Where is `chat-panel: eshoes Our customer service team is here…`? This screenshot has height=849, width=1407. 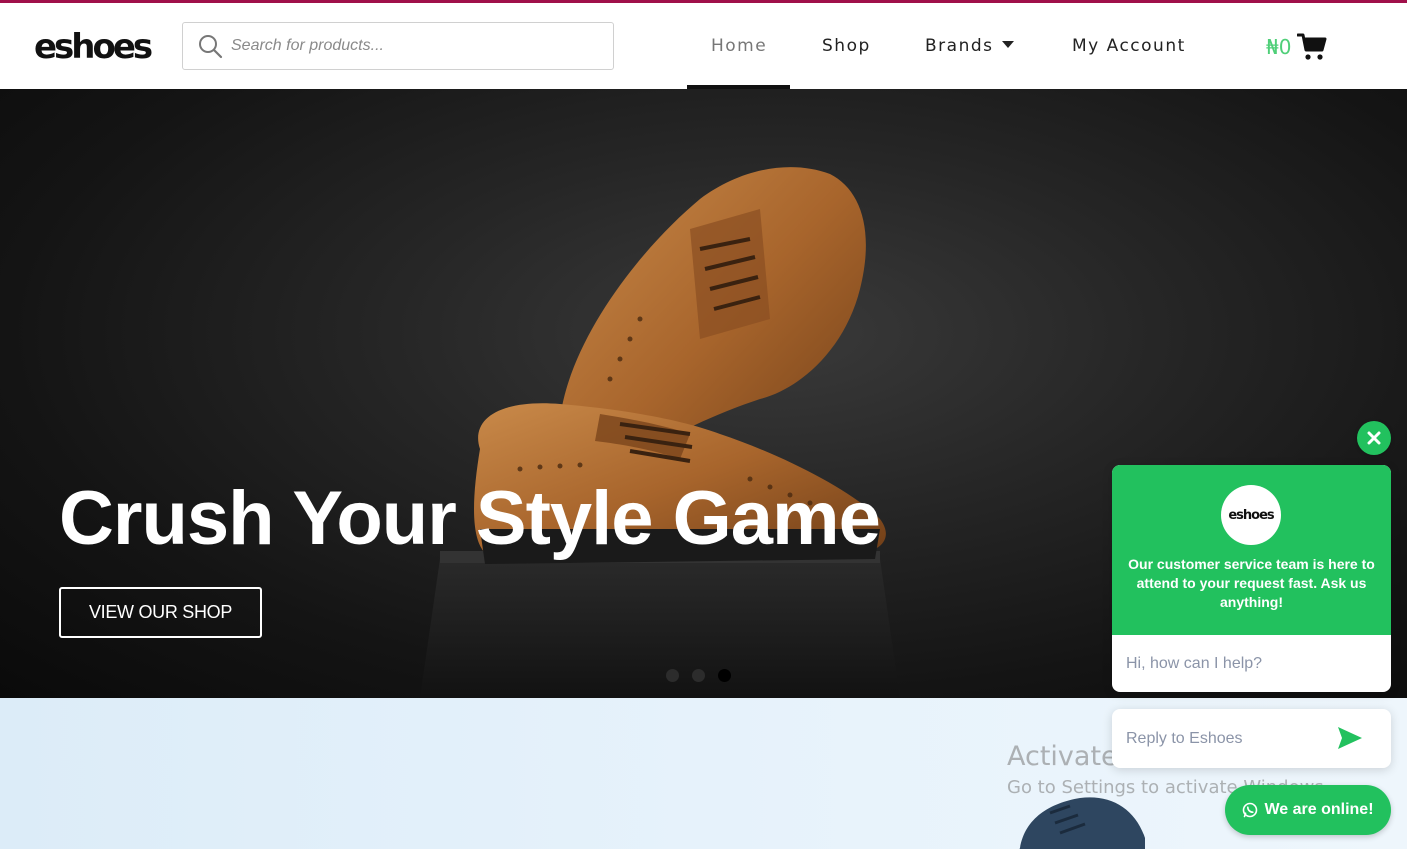 chat-panel: eshoes Our customer service team is here… is located at coordinates (1251, 578).